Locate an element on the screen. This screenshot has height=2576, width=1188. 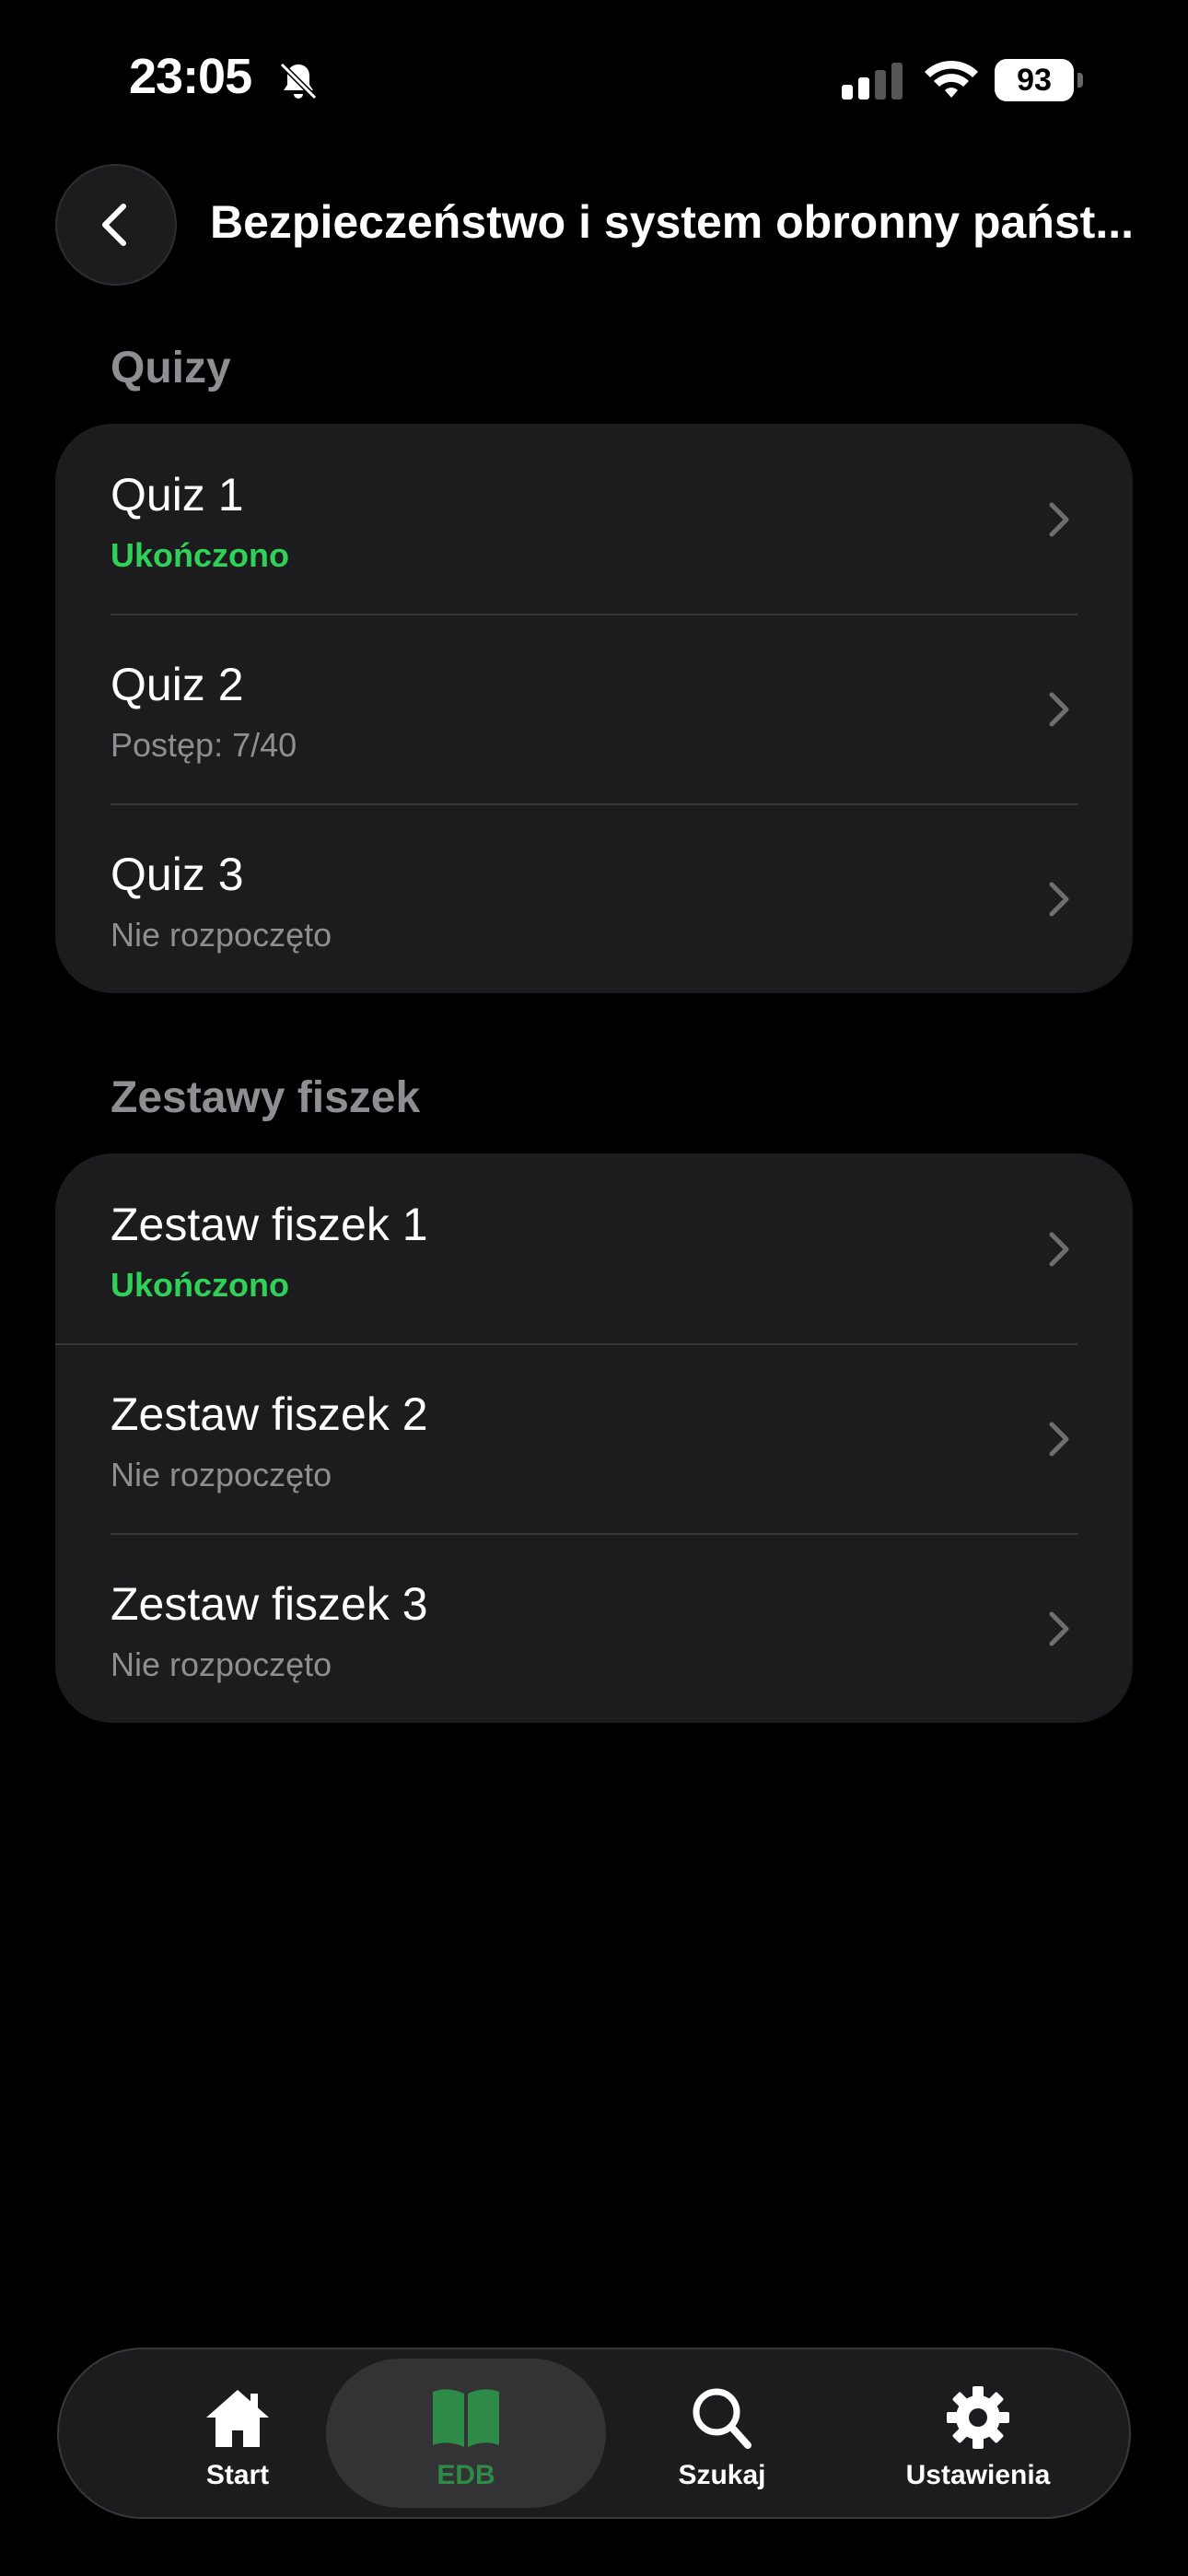
back-button is located at coordinates (116, 225).